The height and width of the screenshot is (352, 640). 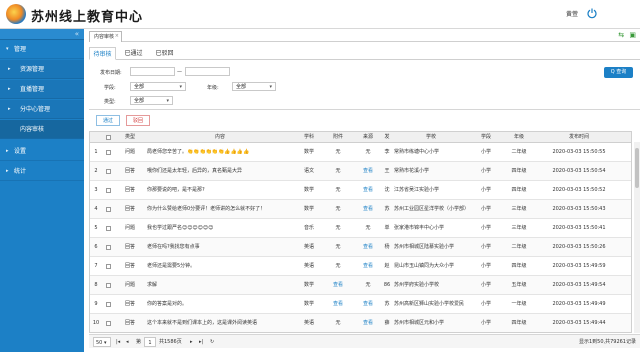 I want to click on chevron-right-icon: ▸, so click(x=9, y=89).